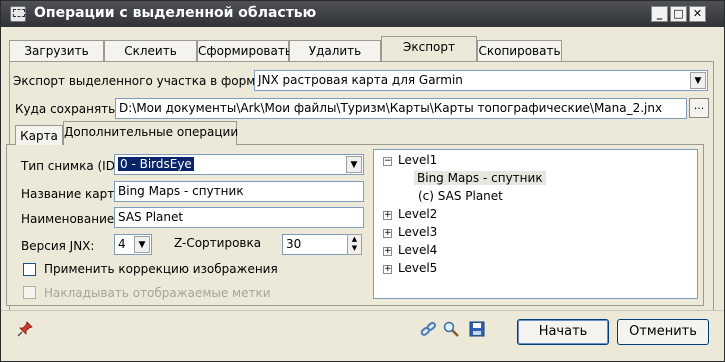 This screenshot has height=362, width=725. I want to click on cancel-button: Отменить, so click(663, 332).